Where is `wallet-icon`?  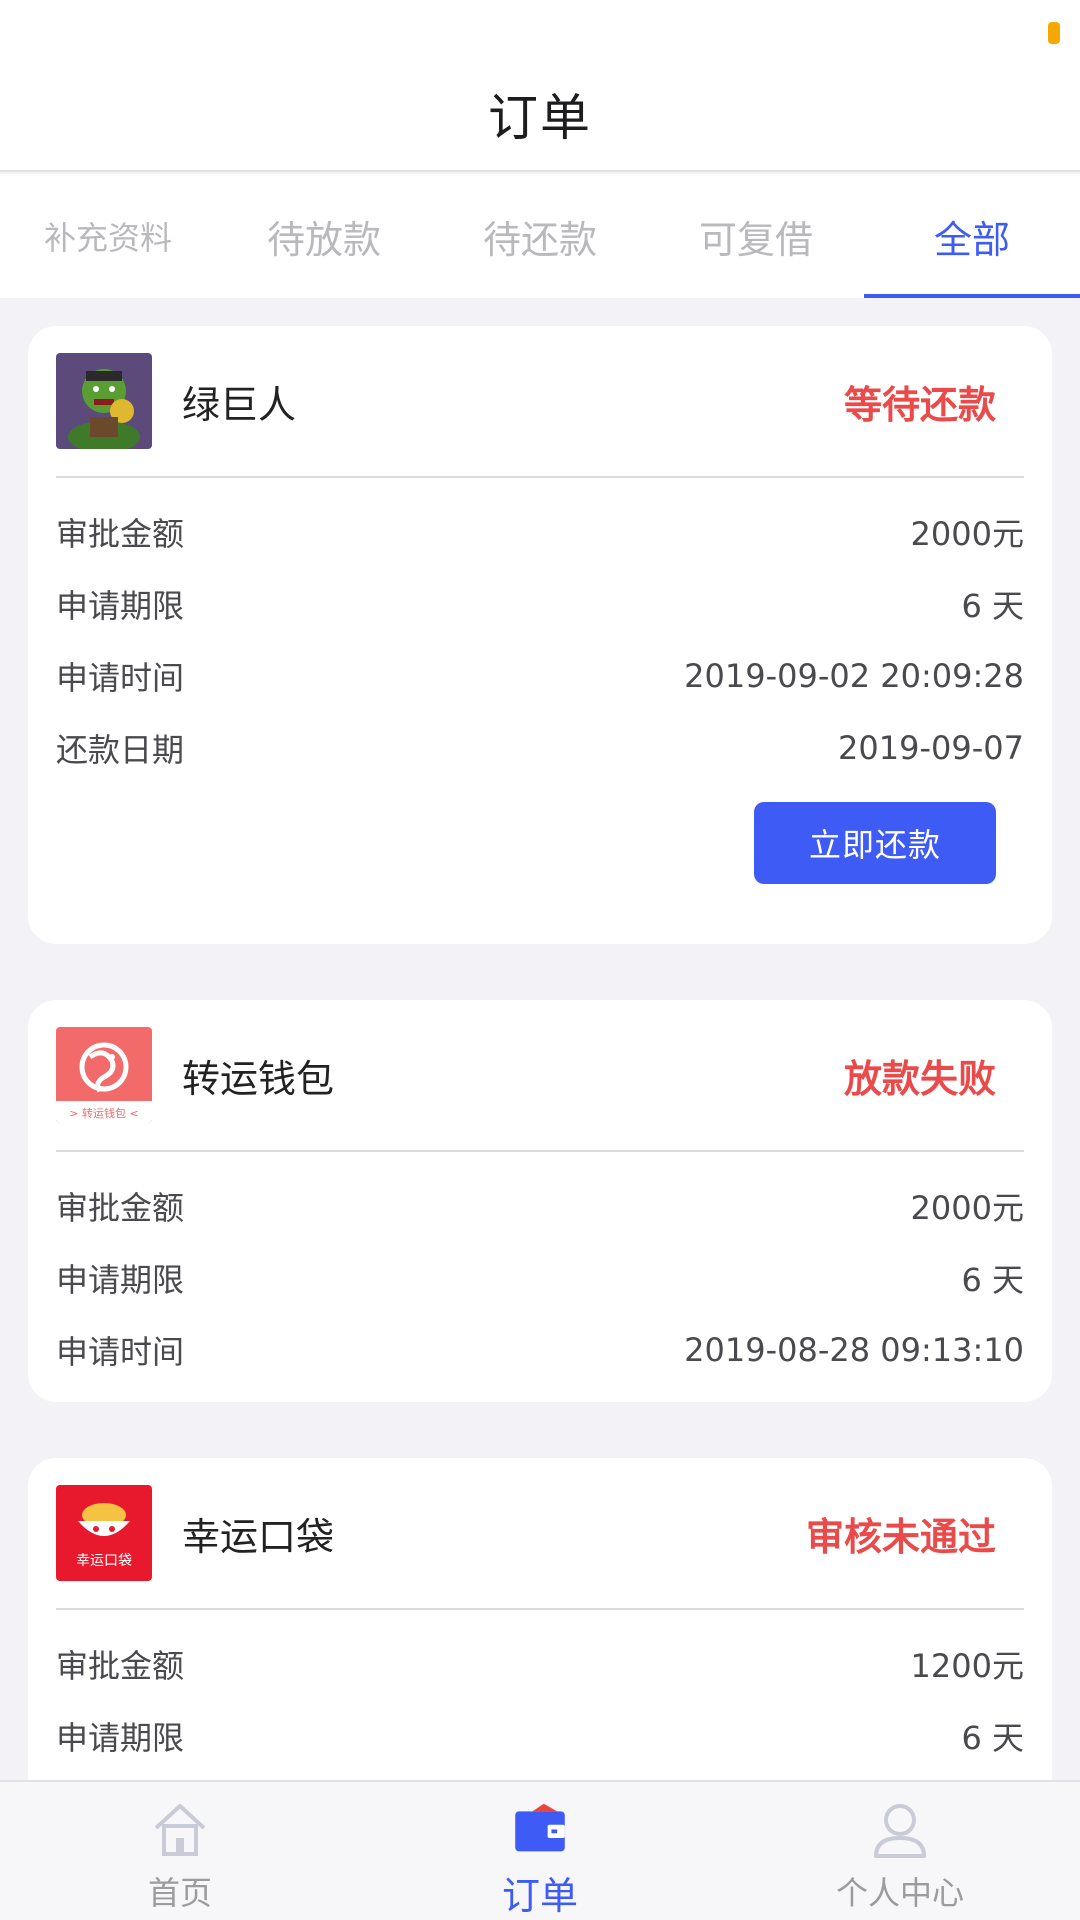 wallet-icon is located at coordinates (540, 1827).